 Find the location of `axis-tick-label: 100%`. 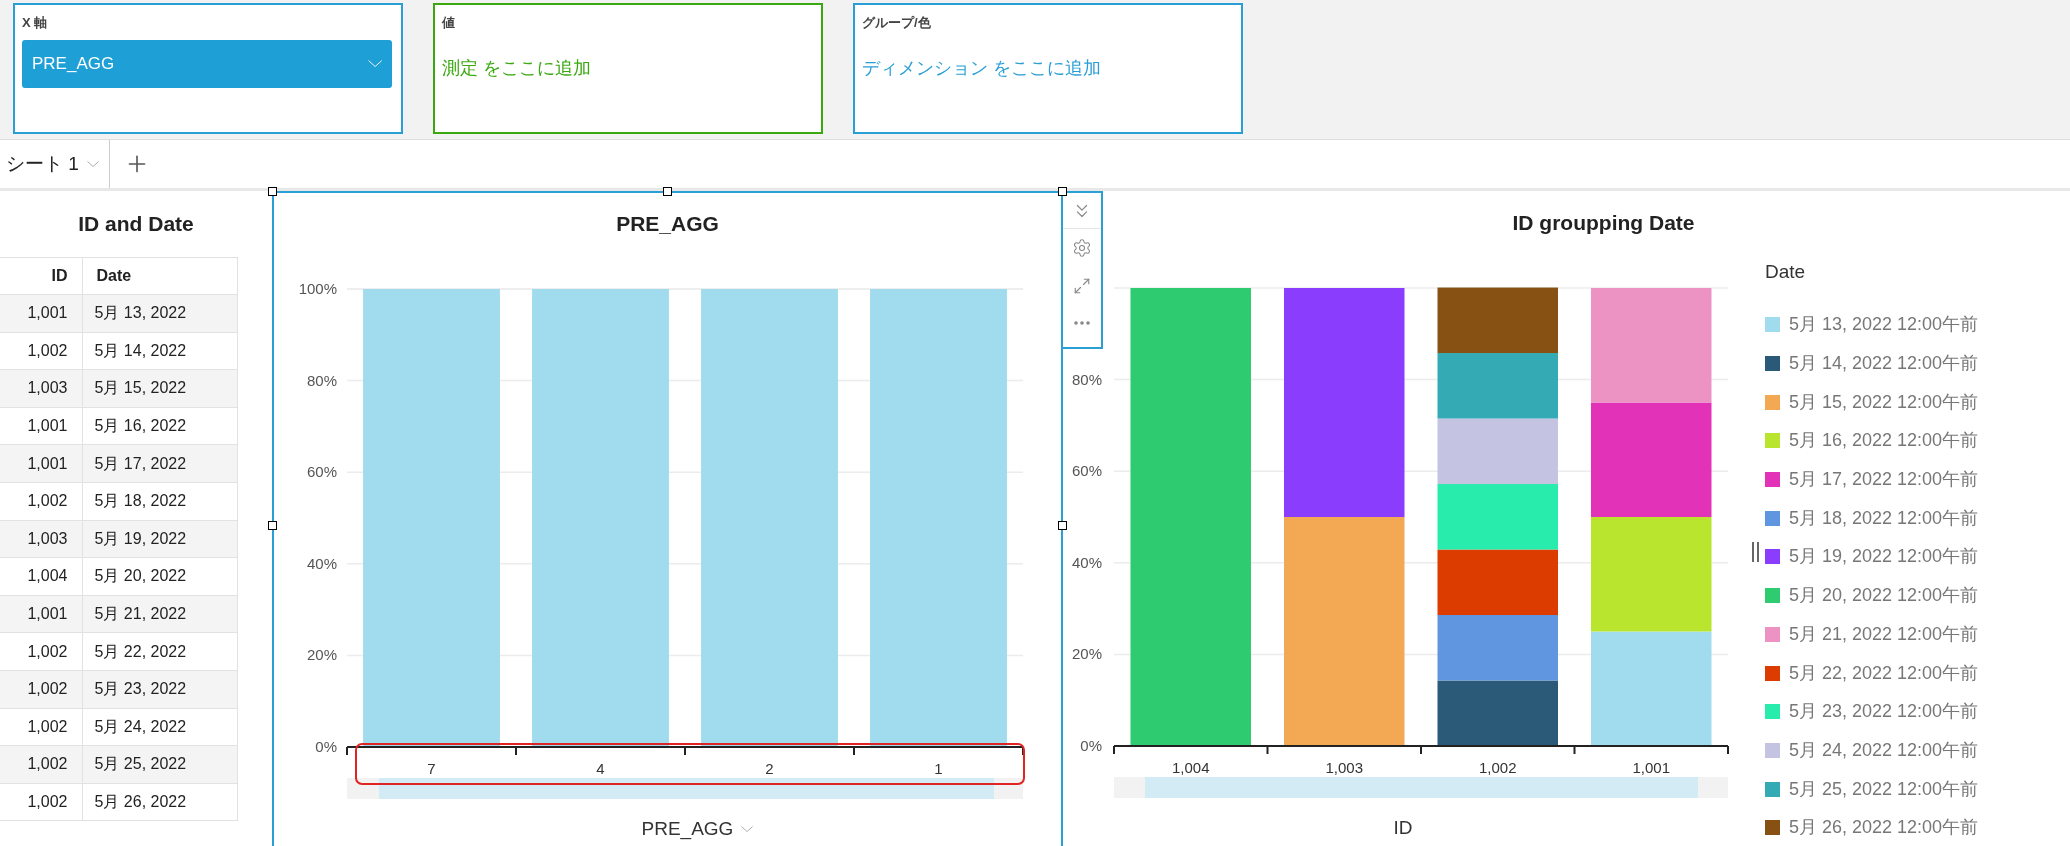

axis-tick-label: 100% is located at coordinates (317, 288).